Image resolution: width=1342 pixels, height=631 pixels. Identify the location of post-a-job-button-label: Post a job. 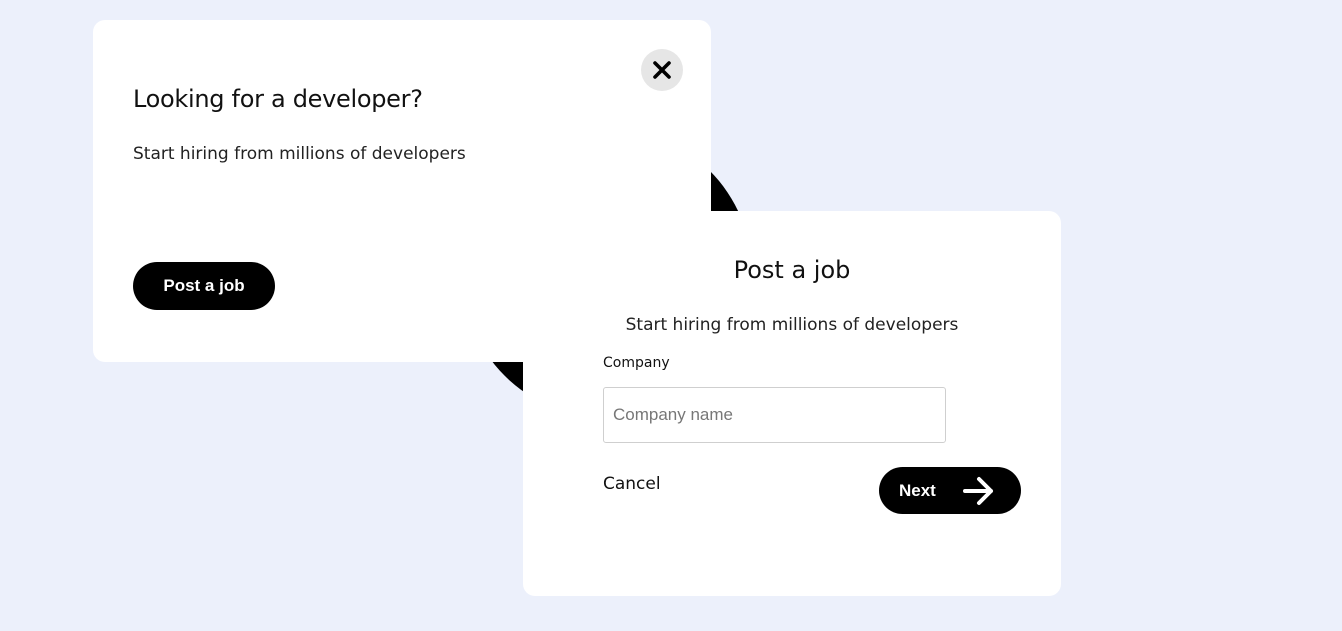
(204, 285).